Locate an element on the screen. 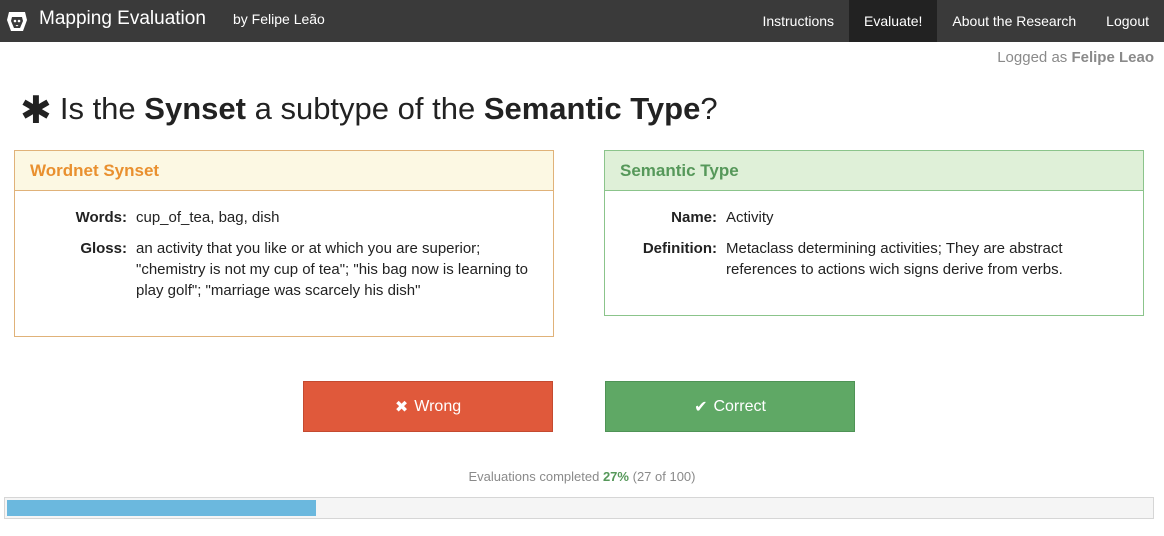 This screenshot has height=536, width=1164. nav-item-instructions: Instructions is located at coordinates (798, 21).